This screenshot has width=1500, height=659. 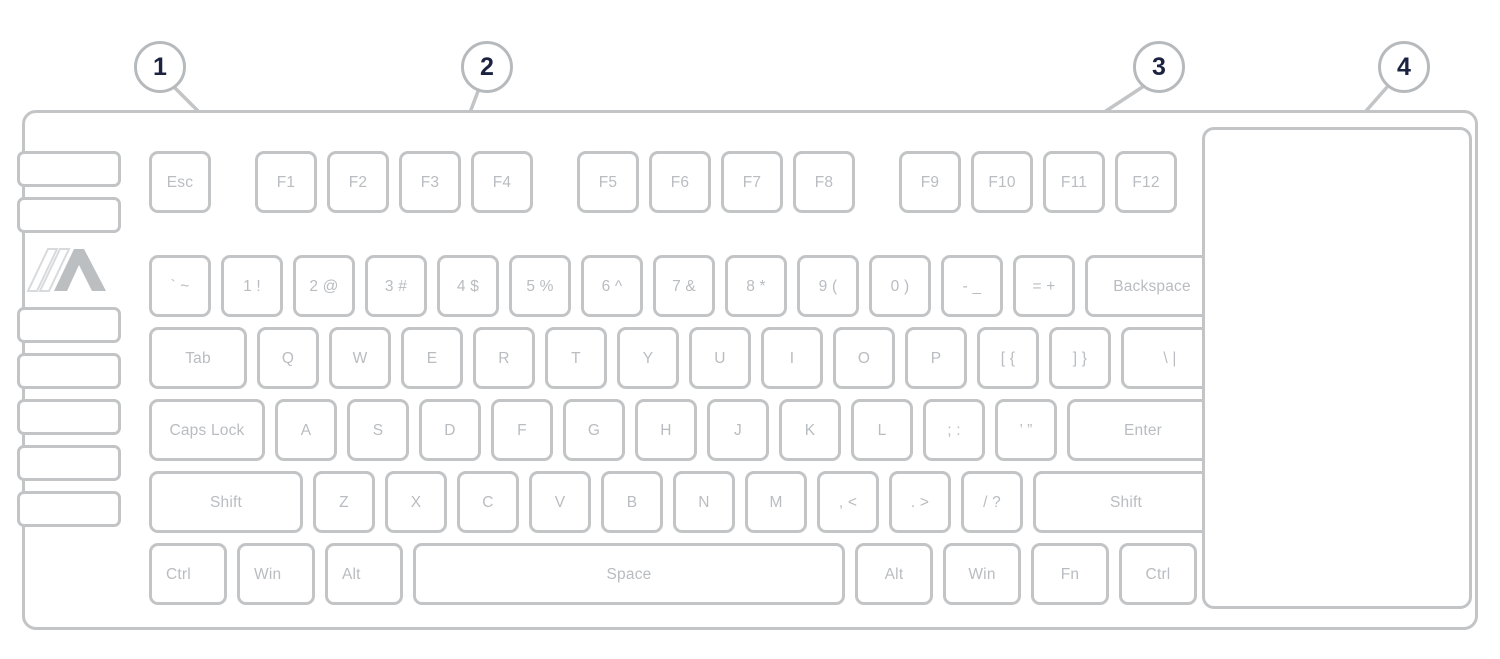 I want to click on key-o: O, so click(x=864, y=358).